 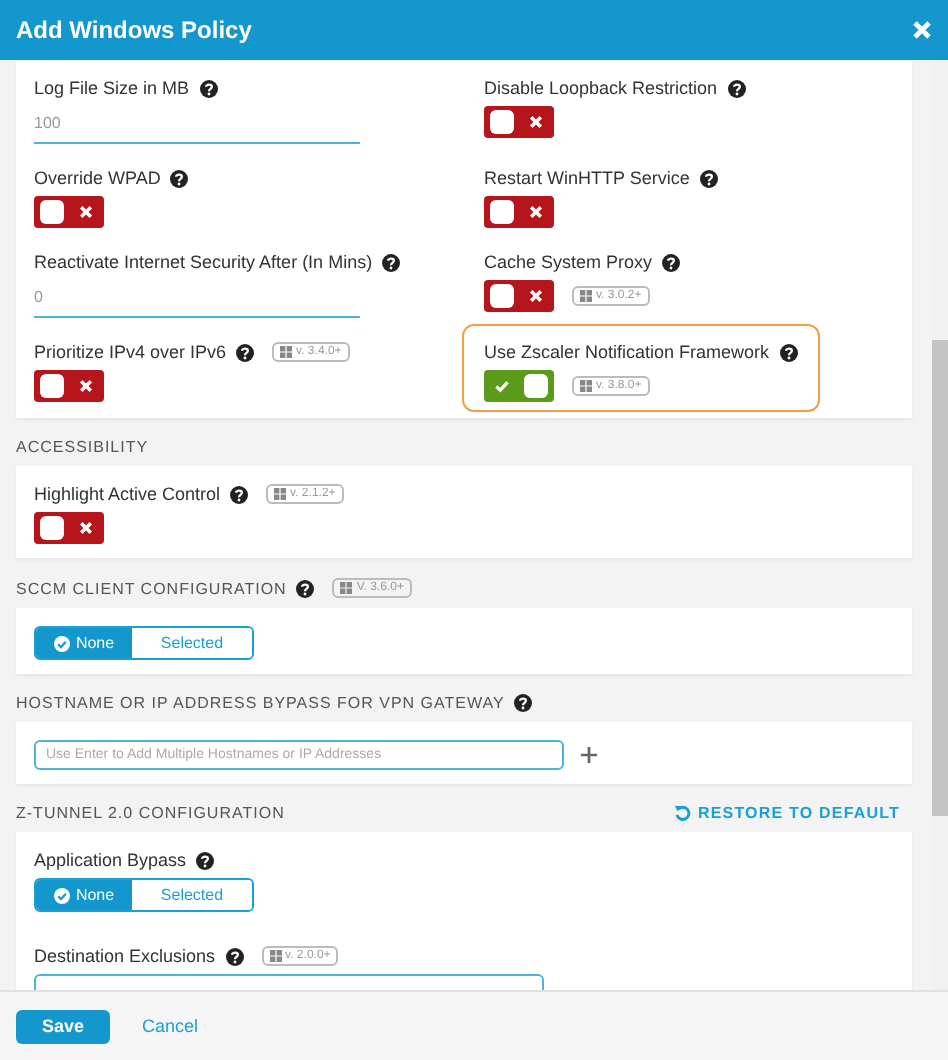 I want to click on input-field: 100, so click(x=197, y=125).